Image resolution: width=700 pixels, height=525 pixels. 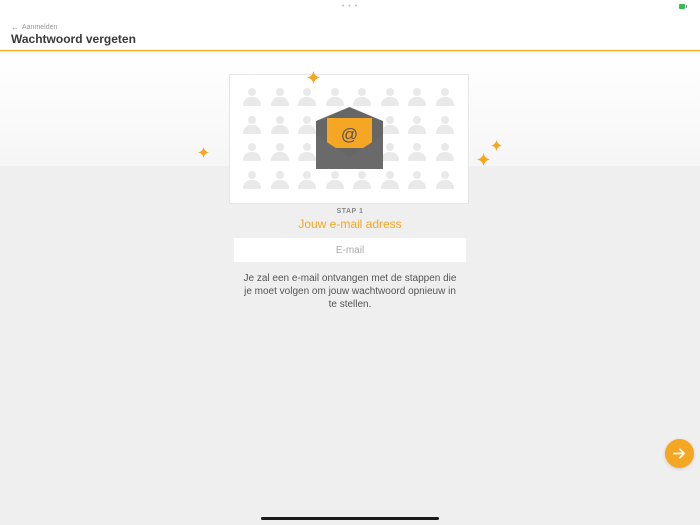 What do you see at coordinates (15, 27) in the screenshot?
I see `arrow-left-icon: ←` at bounding box center [15, 27].